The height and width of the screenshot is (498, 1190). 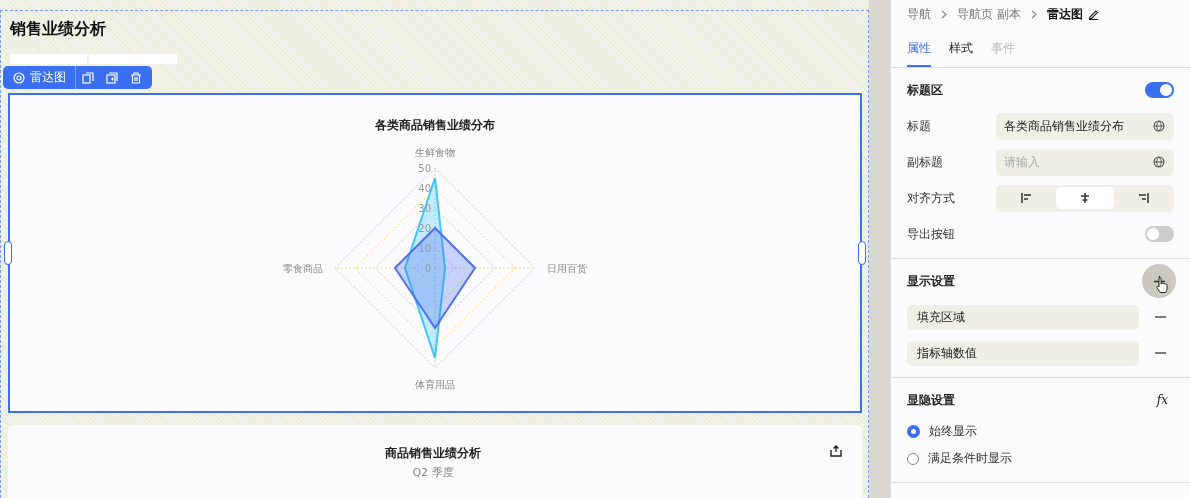 What do you see at coordinates (136, 77) in the screenshot?
I see `trash-icon` at bounding box center [136, 77].